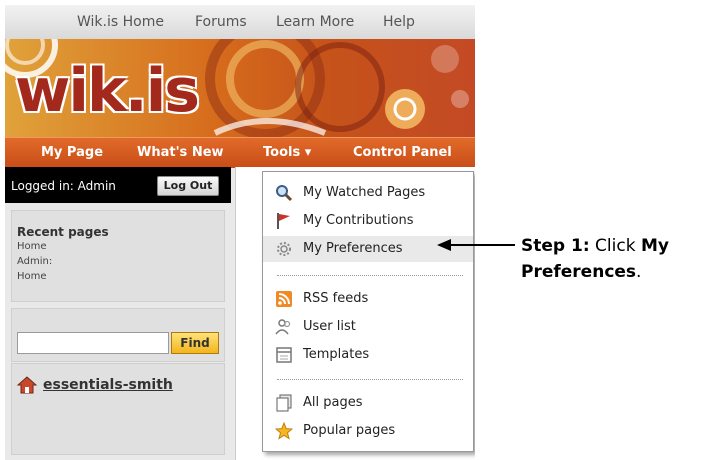 The image size is (709, 460). Describe the element at coordinates (287, 152) in the screenshot. I see `nav-tools: Tools ▾` at that location.